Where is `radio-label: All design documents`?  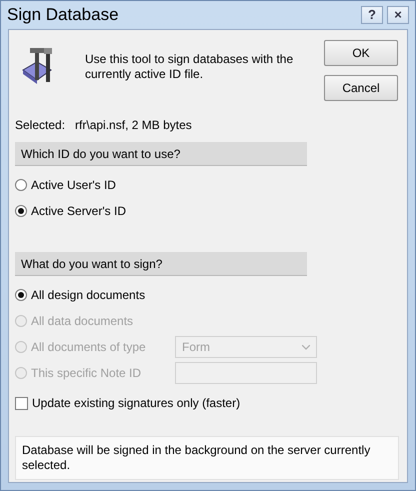
radio-label: All design documents is located at coordinates (88, 295).